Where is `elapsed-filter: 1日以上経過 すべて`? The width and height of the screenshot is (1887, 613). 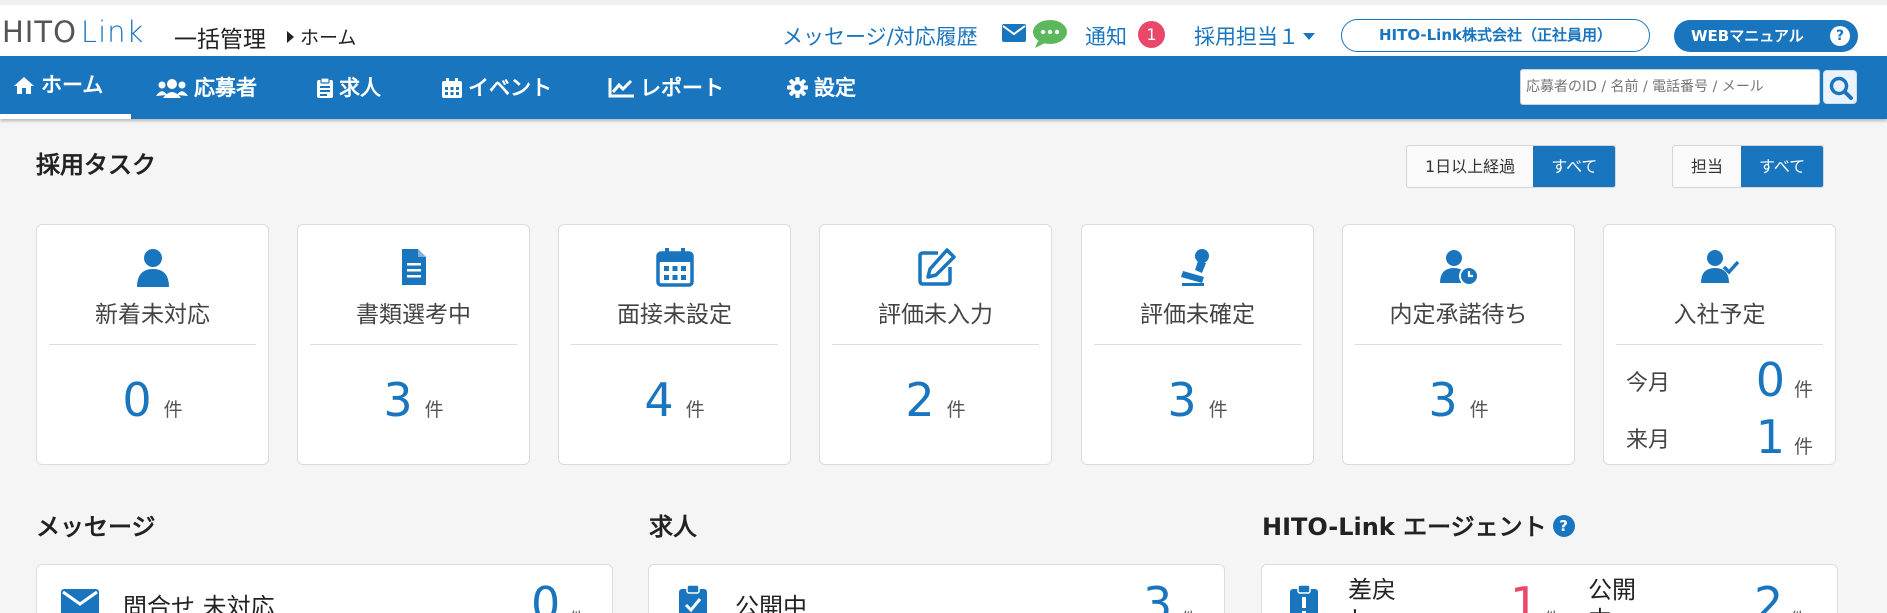
elapsed-filter: 1日以上経過 すべて is located at coordinates (1511, 166).